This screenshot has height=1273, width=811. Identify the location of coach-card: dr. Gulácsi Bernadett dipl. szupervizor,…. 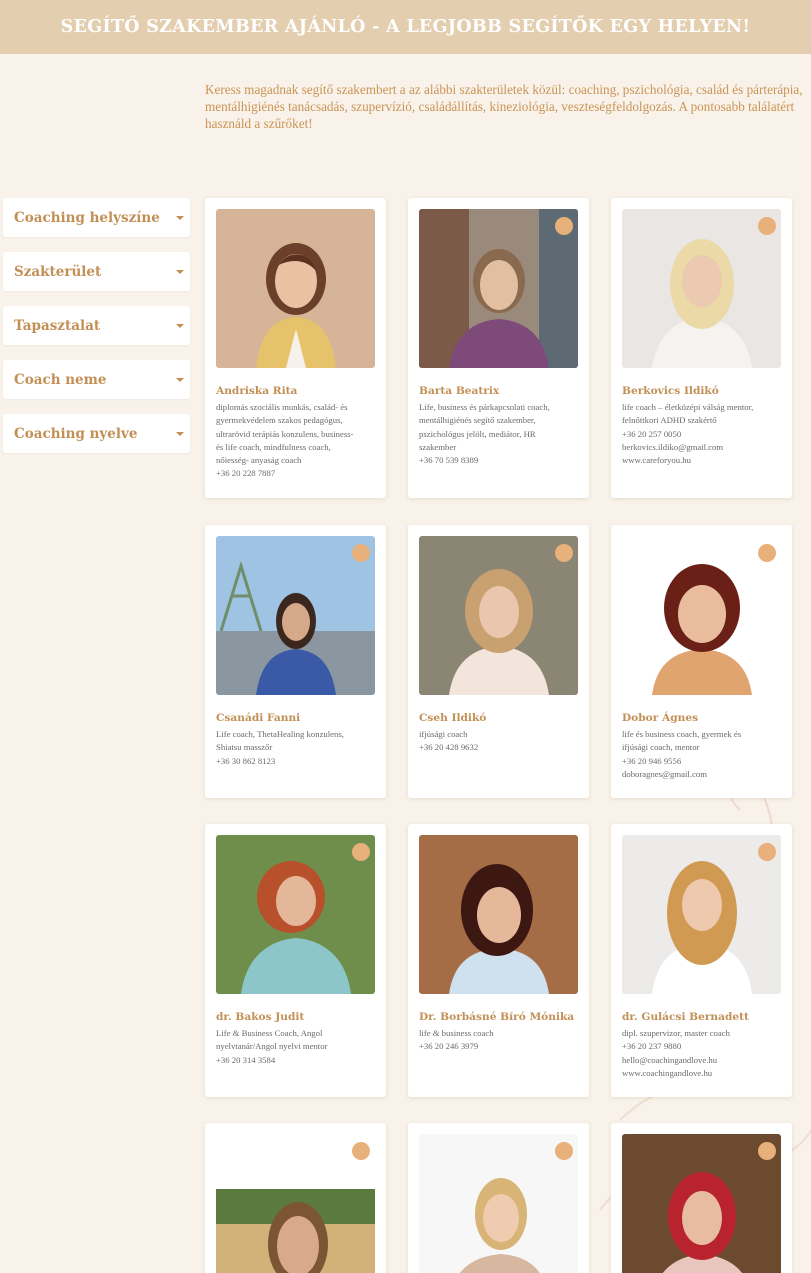
(701, 960).